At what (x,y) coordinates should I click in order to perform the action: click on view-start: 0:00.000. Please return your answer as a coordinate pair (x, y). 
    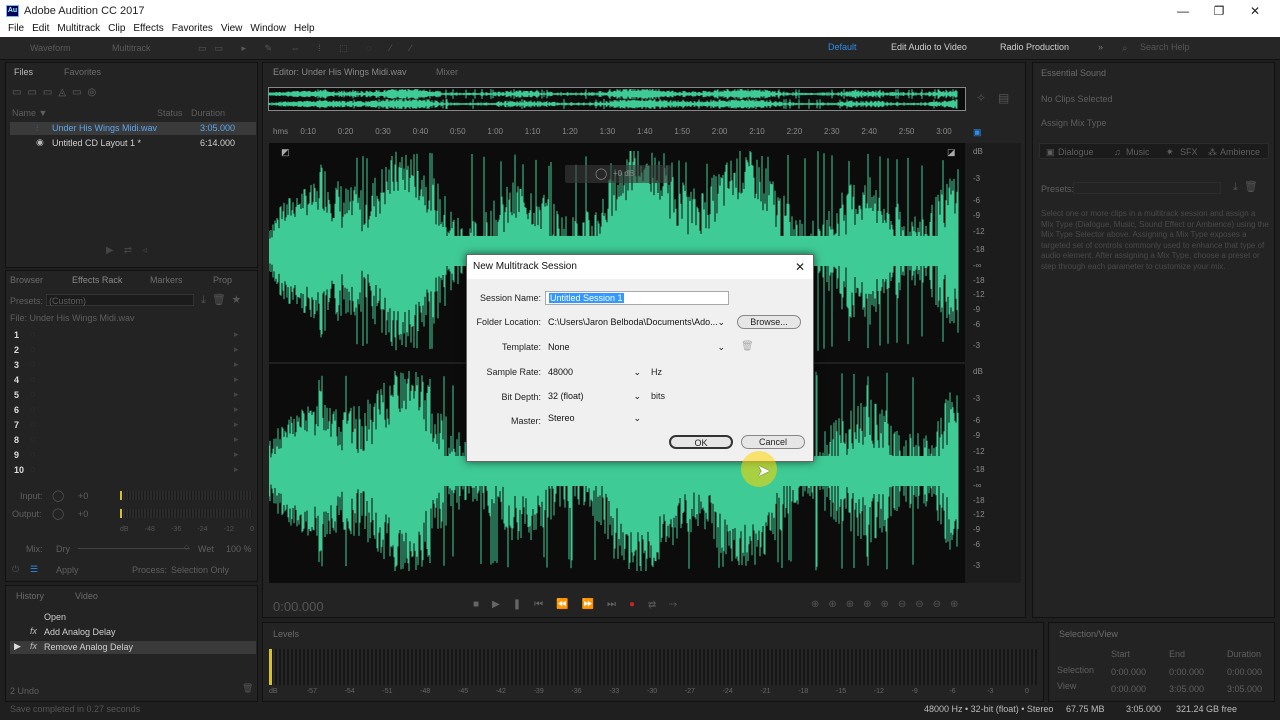
    Looking at the image, I should click on (1128, 689).